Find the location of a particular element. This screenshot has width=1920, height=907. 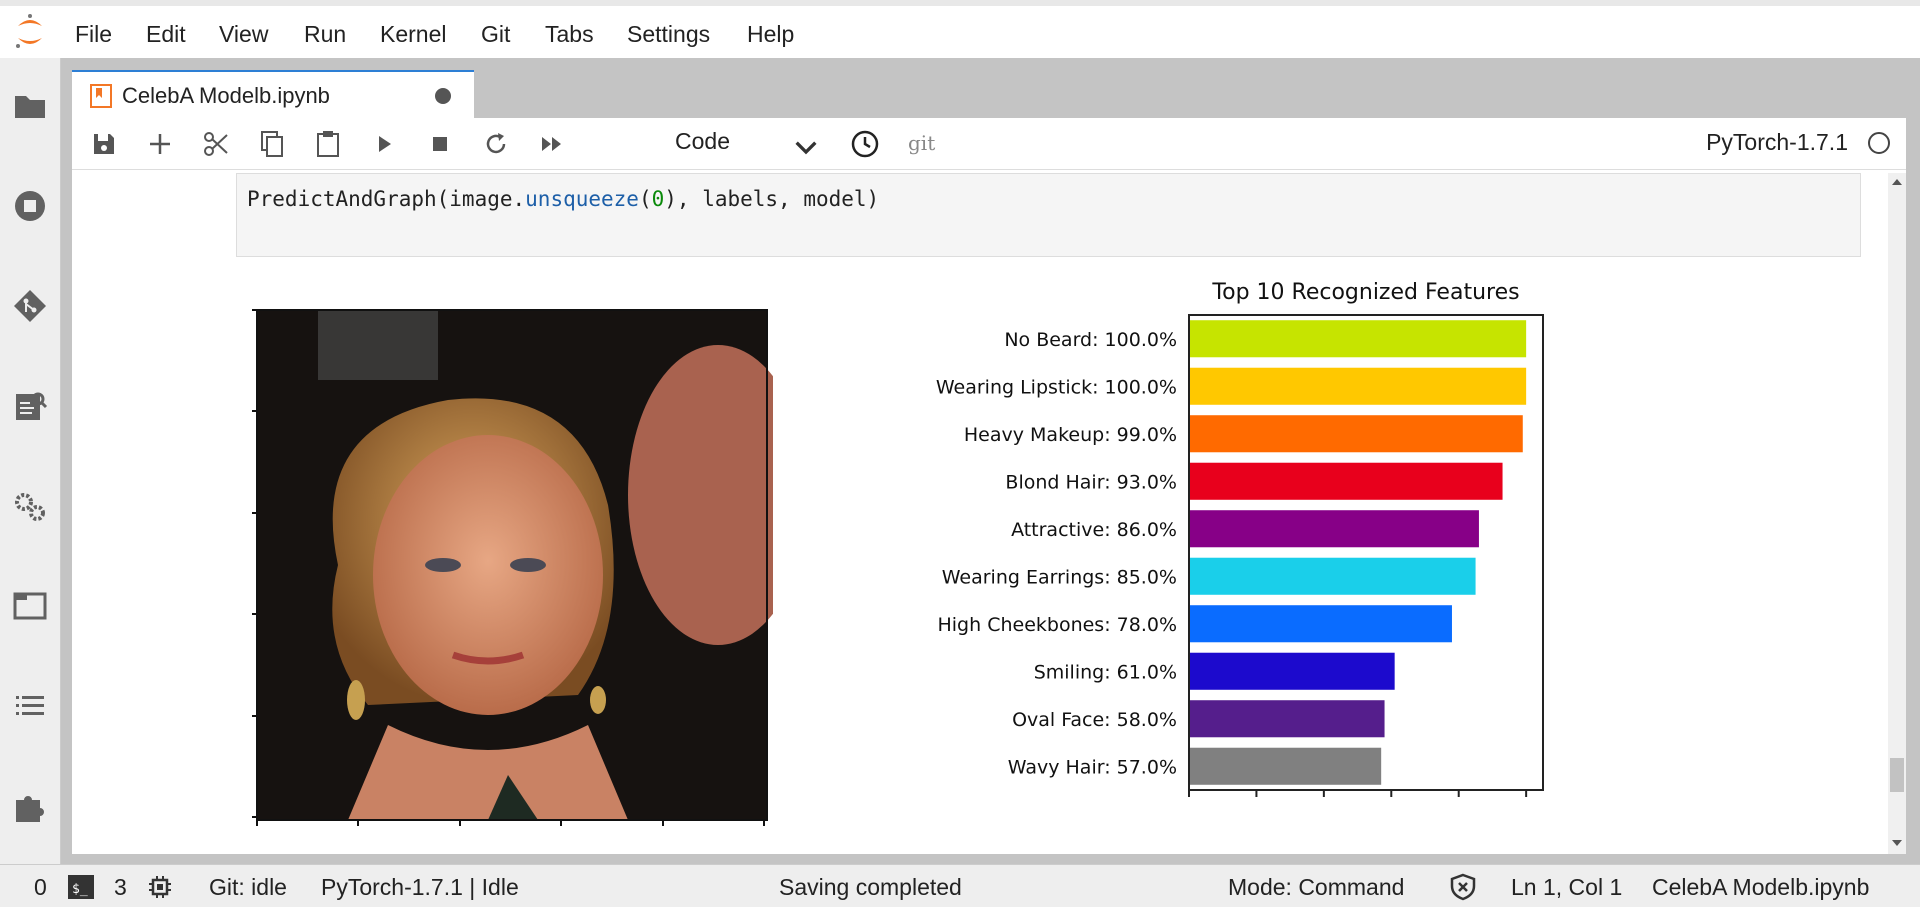

add-cell-icon is located at coordinates (160, 144).